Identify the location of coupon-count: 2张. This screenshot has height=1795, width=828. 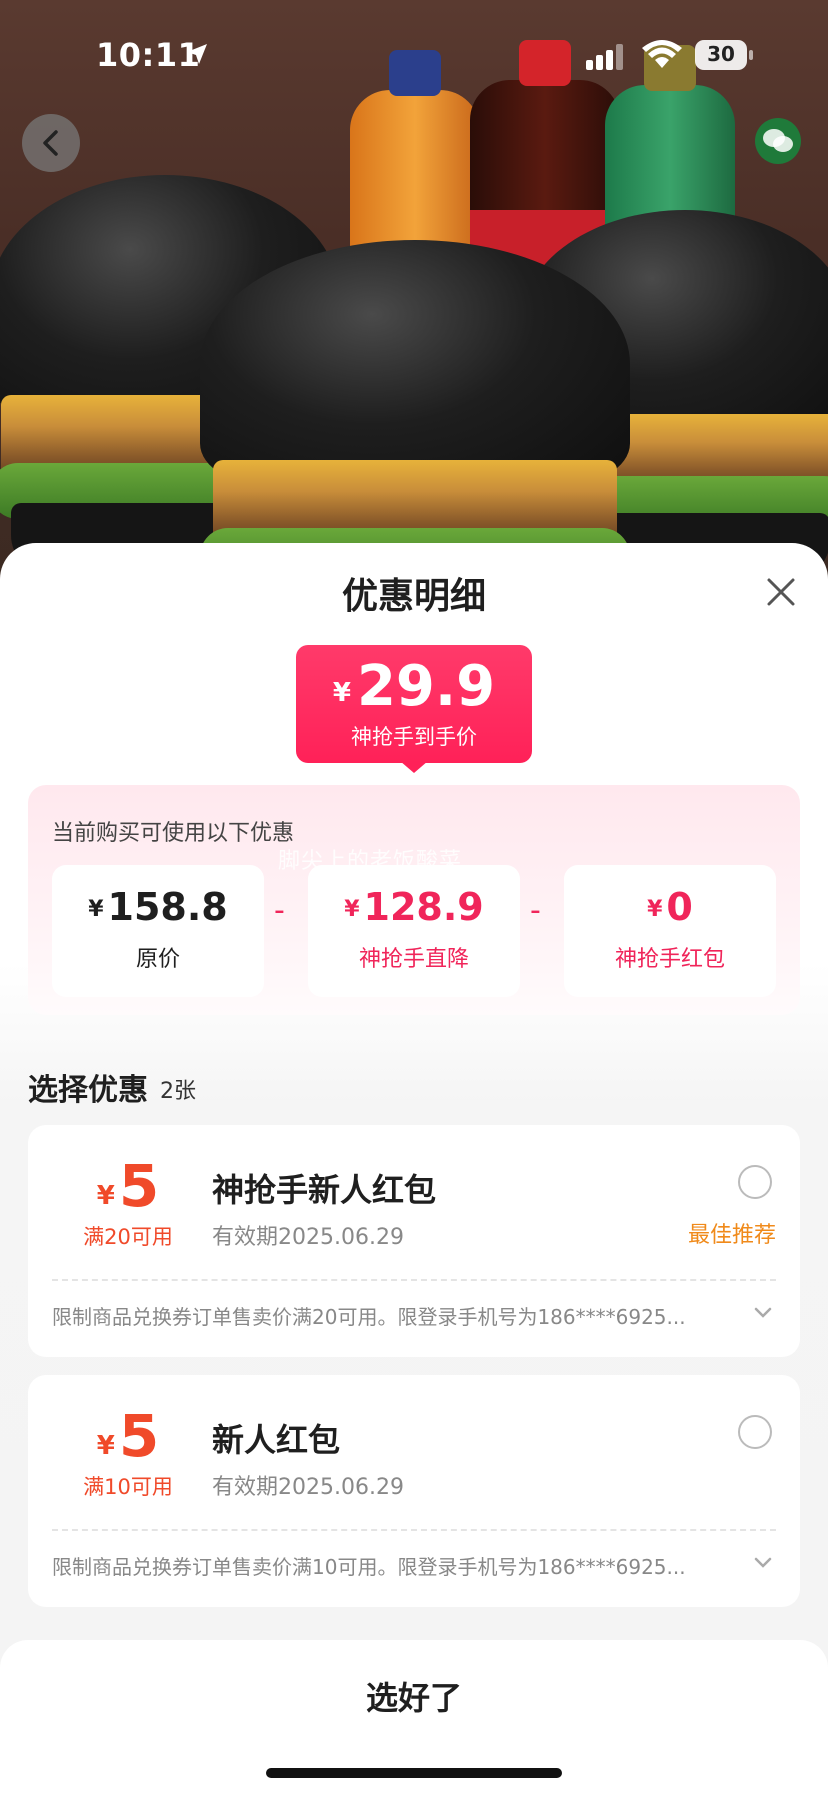
(178, 1091).